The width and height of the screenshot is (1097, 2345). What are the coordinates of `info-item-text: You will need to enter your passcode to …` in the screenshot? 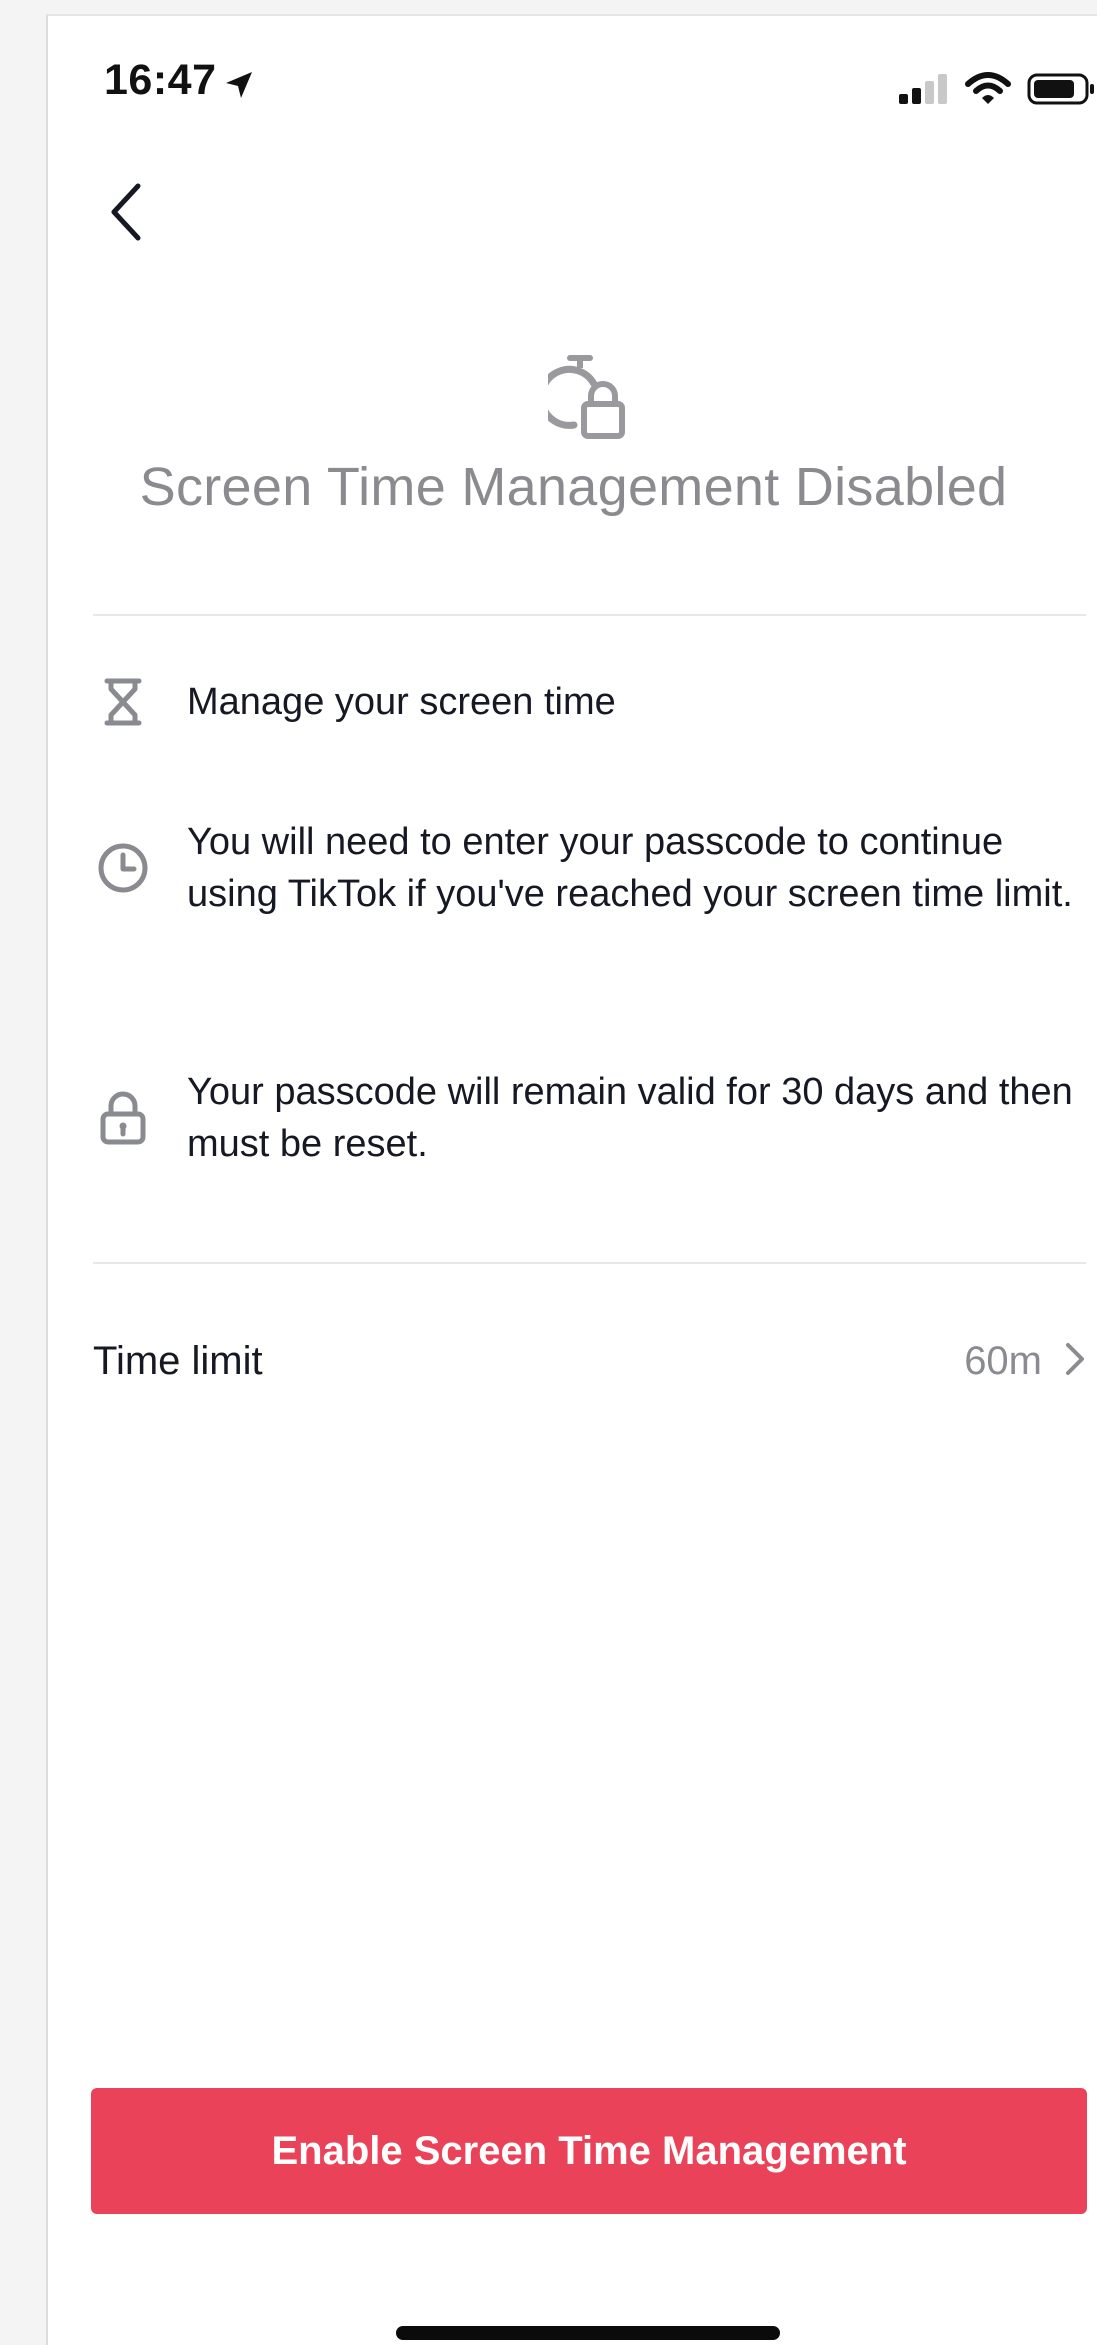 It's located at (630, 868).